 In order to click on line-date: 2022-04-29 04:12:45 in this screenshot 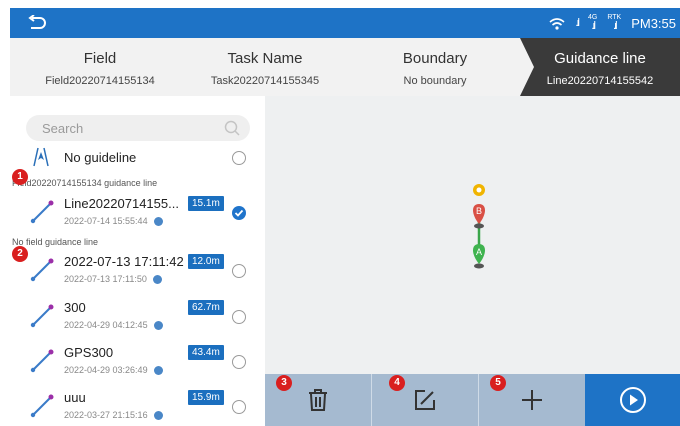, I will do `click(106, 325)`.